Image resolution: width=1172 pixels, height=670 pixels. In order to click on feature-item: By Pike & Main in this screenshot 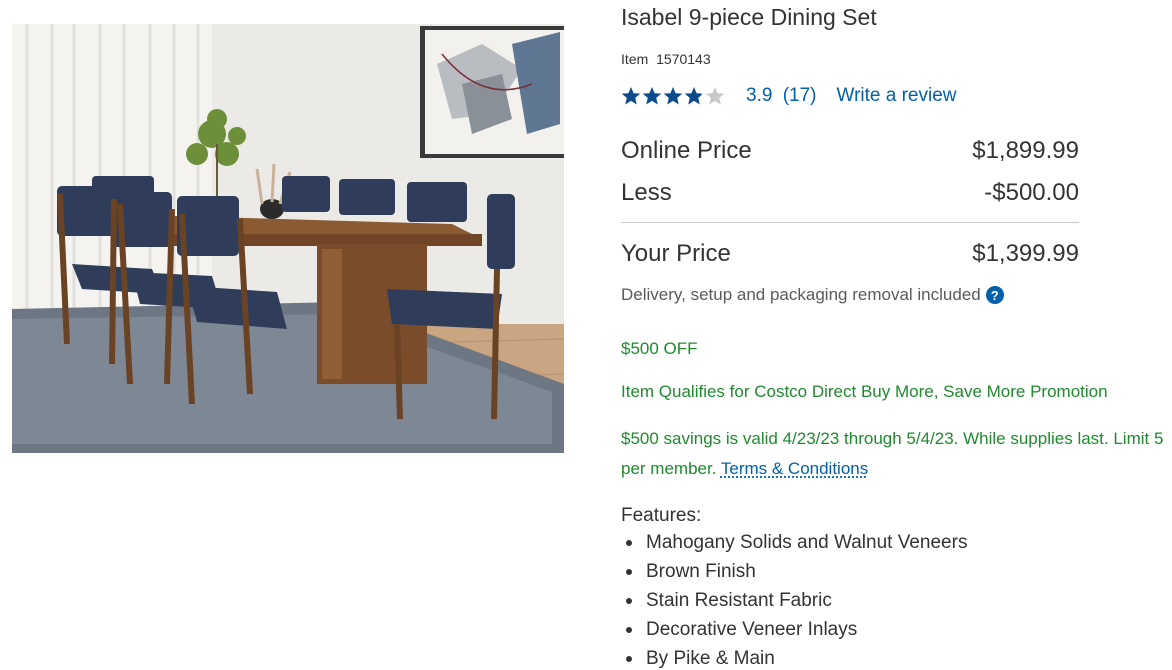, I will do `click(794, 657)`.